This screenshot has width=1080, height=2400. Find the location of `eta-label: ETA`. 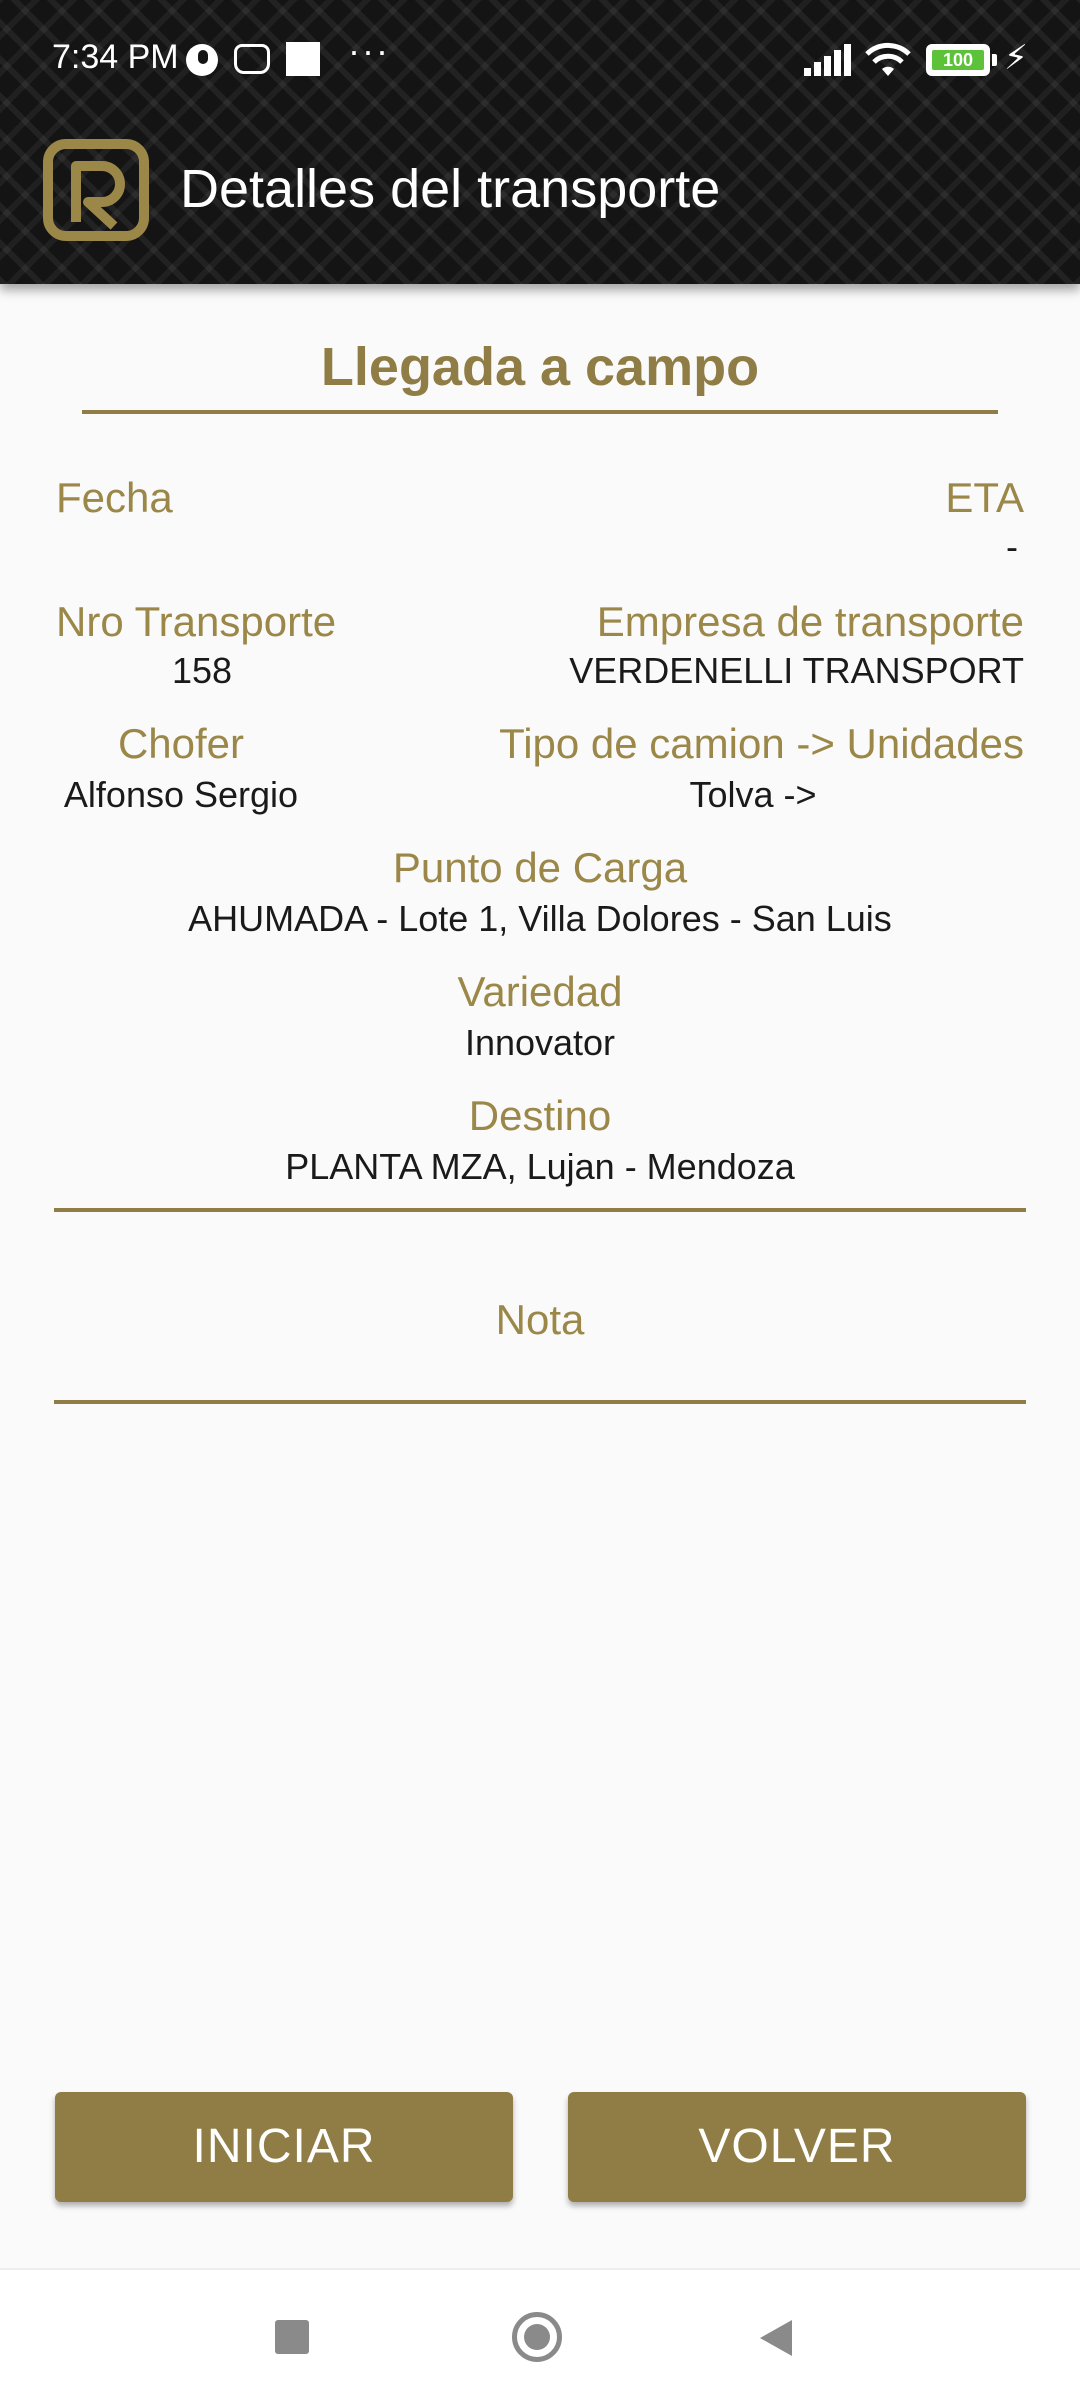

eta-label: ETA is located at coordinates (984, 497).